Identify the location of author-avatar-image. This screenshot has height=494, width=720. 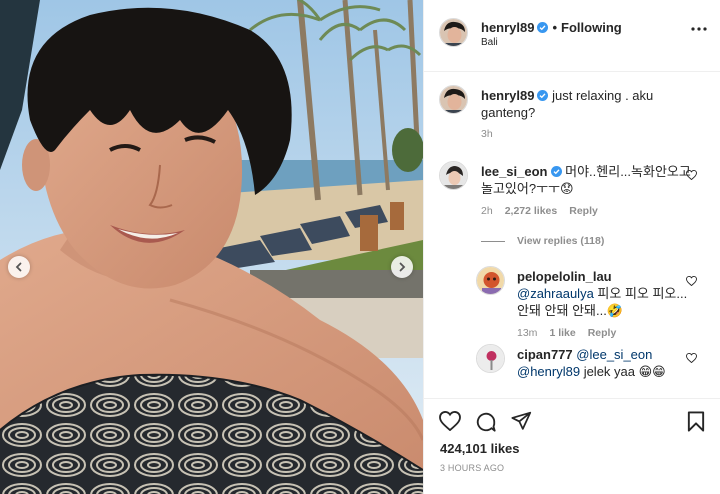
(453, 32).